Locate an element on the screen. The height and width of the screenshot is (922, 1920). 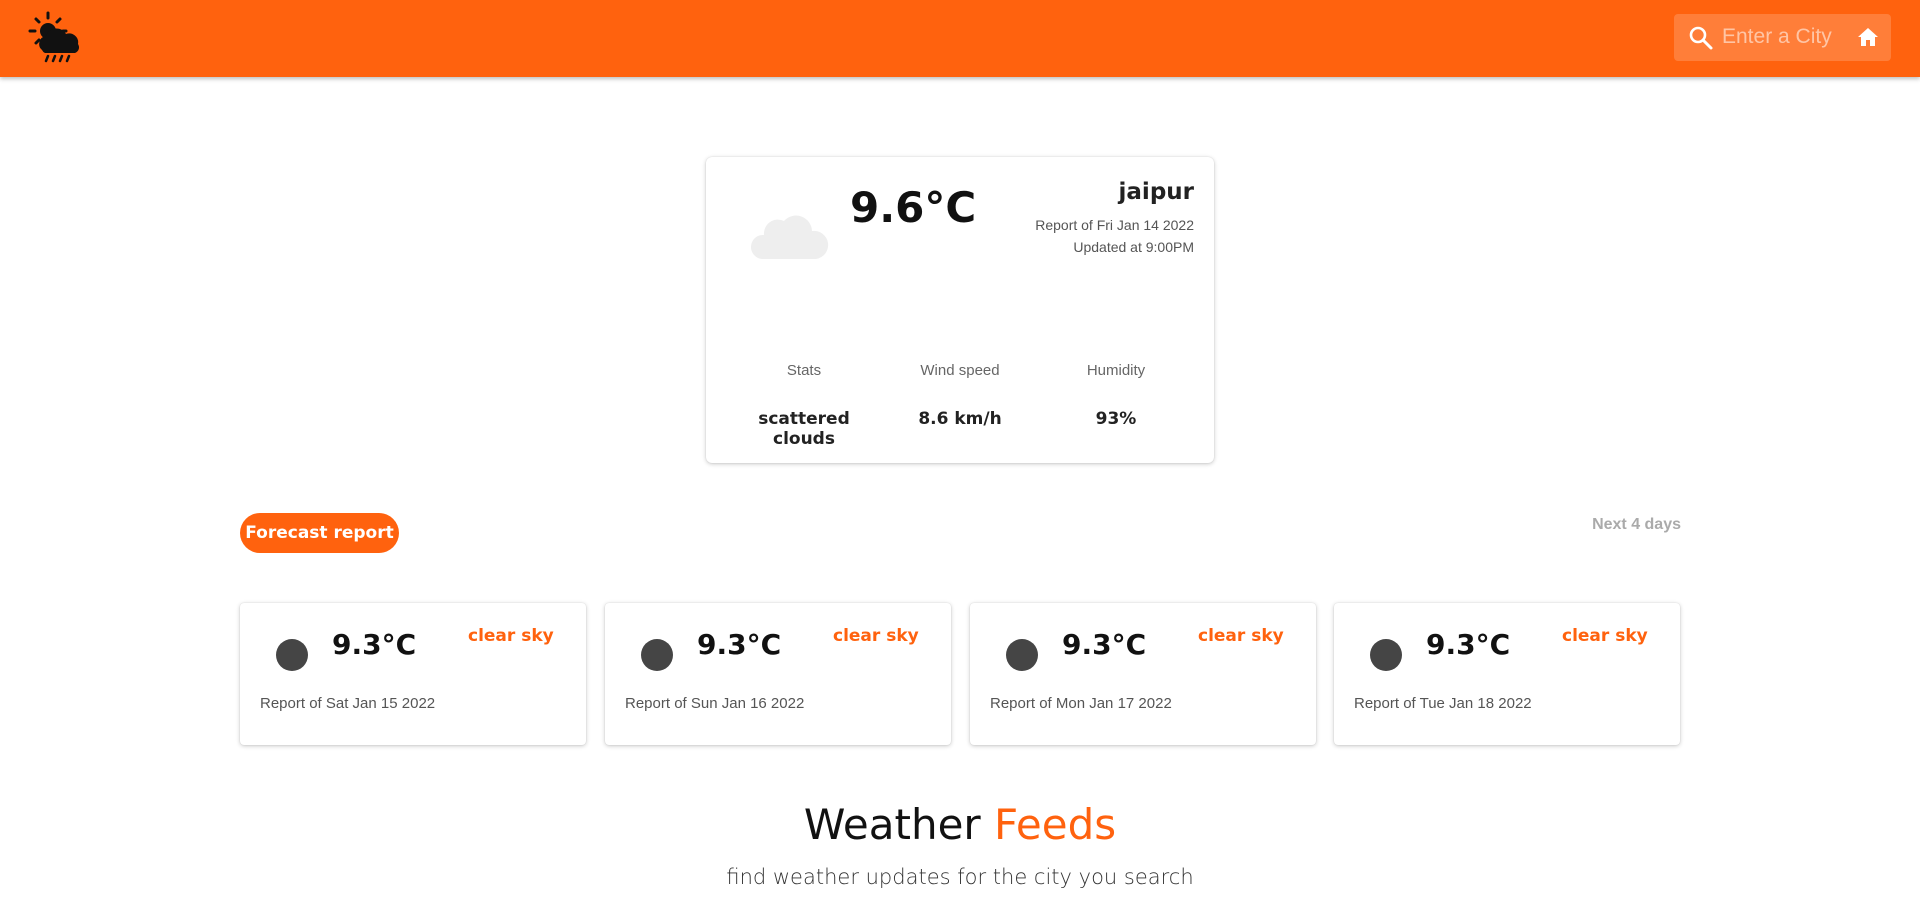
forecast-report-date: Report of Sat Jan 15 2022 is located at coordinates (348, 703).